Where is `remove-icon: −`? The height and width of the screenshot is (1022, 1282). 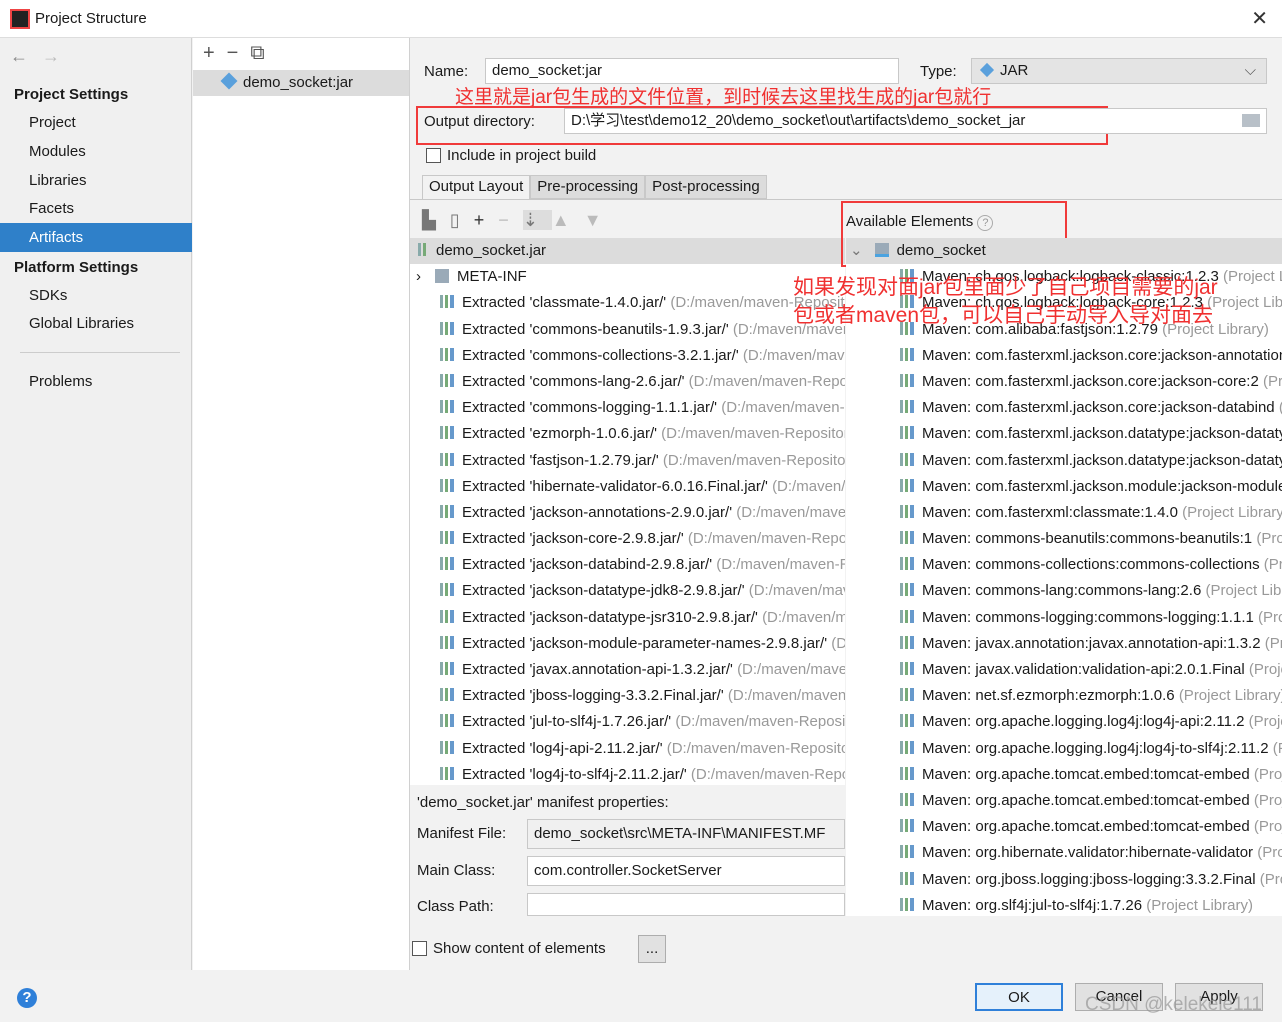 remove-icon: − is located at coordinates (510, 220).